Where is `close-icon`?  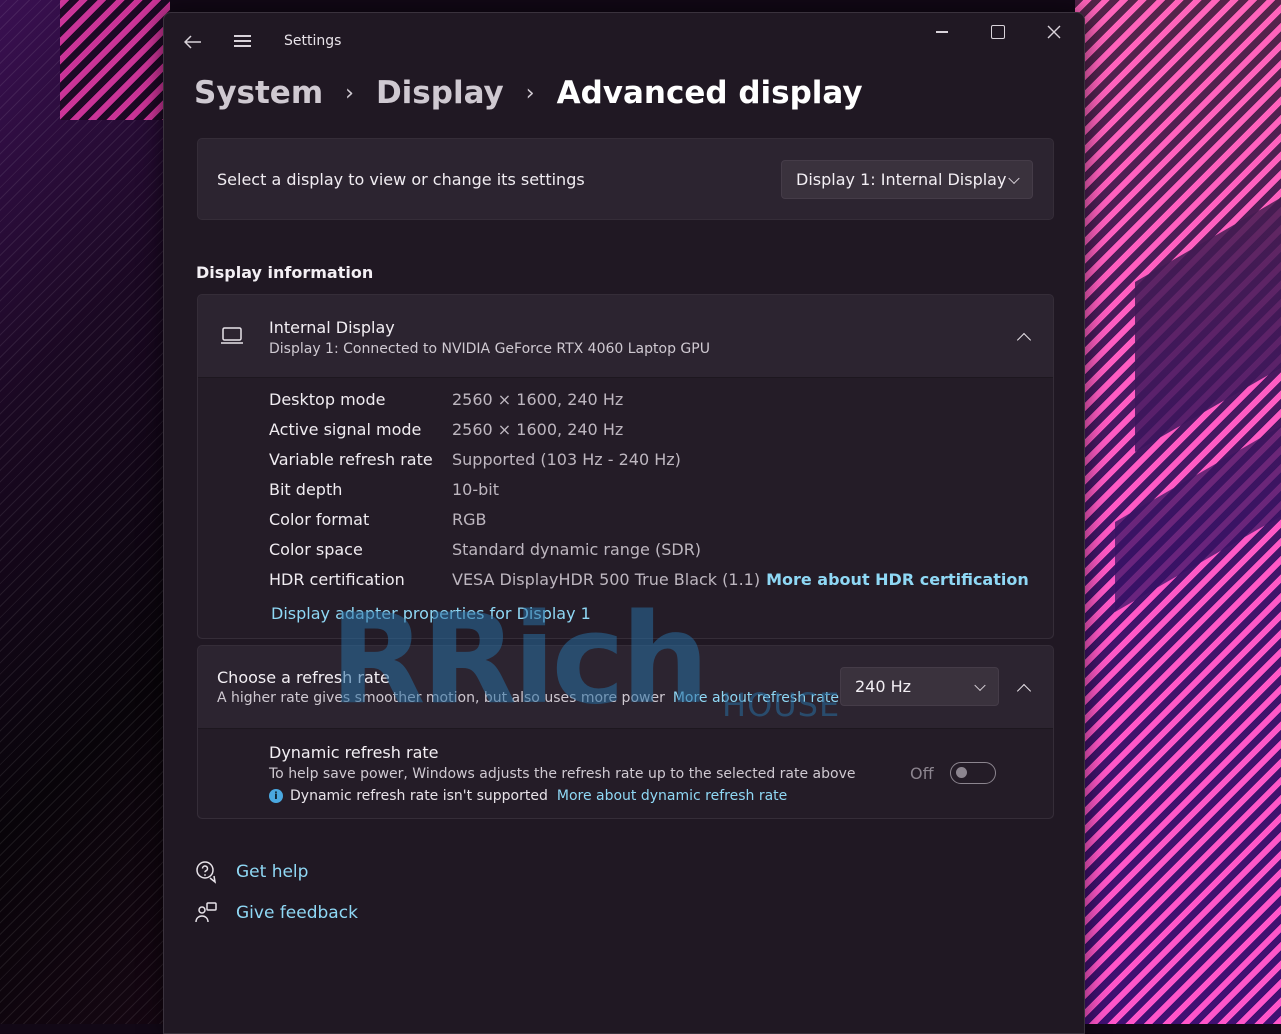
close-icon is located at coordinates (1054, 32).